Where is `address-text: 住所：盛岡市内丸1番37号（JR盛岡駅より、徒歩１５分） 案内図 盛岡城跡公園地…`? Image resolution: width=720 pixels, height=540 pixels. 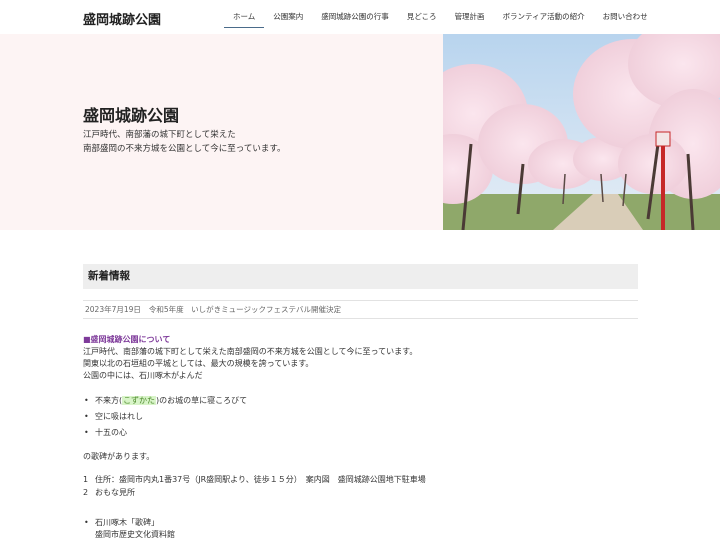
address-text: 住所：盛岡市内丸1番37号（JR盛岡駅より、徒歩１５分） 案内図 盛岡城跡公園地… is located at coordinates (260, 479).